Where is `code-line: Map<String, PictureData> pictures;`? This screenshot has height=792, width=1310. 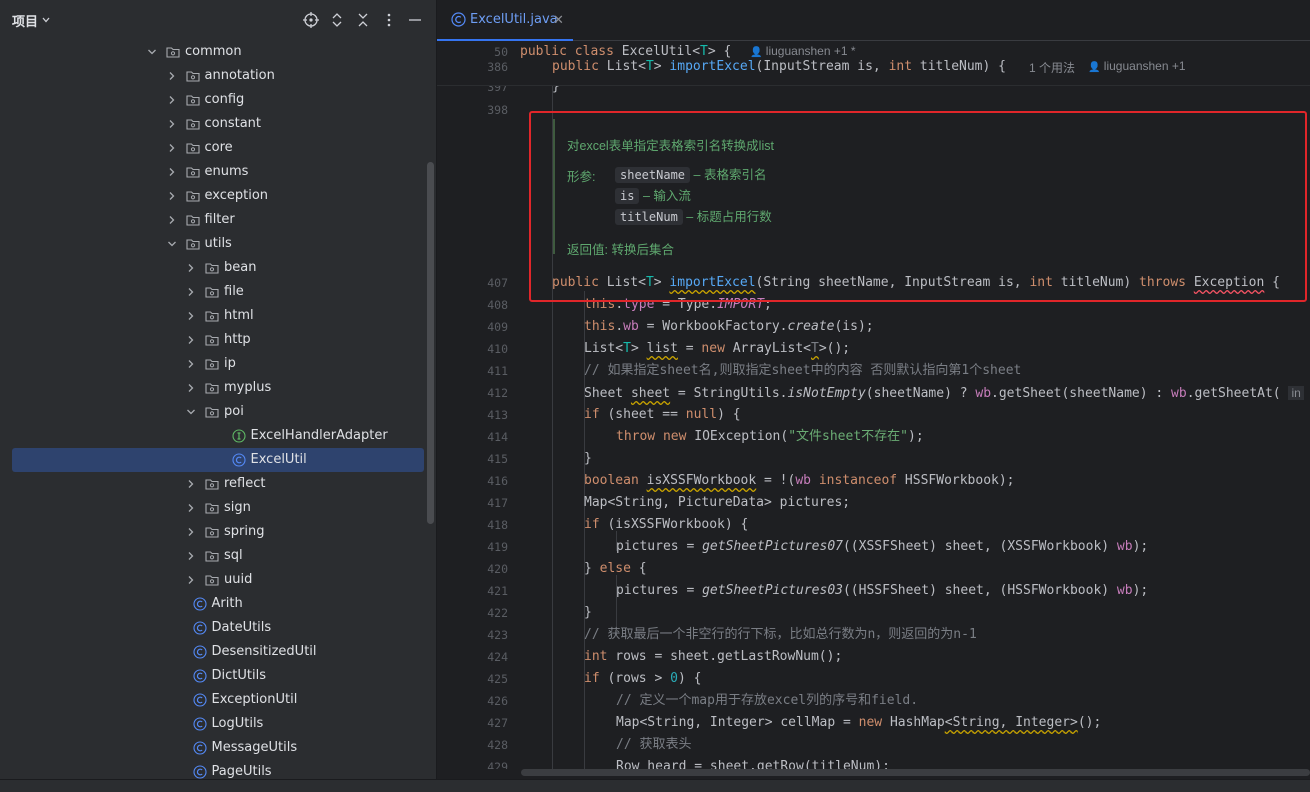 code-line: Map<String, PictureData> pictures; is located at coordinates (717, 503).